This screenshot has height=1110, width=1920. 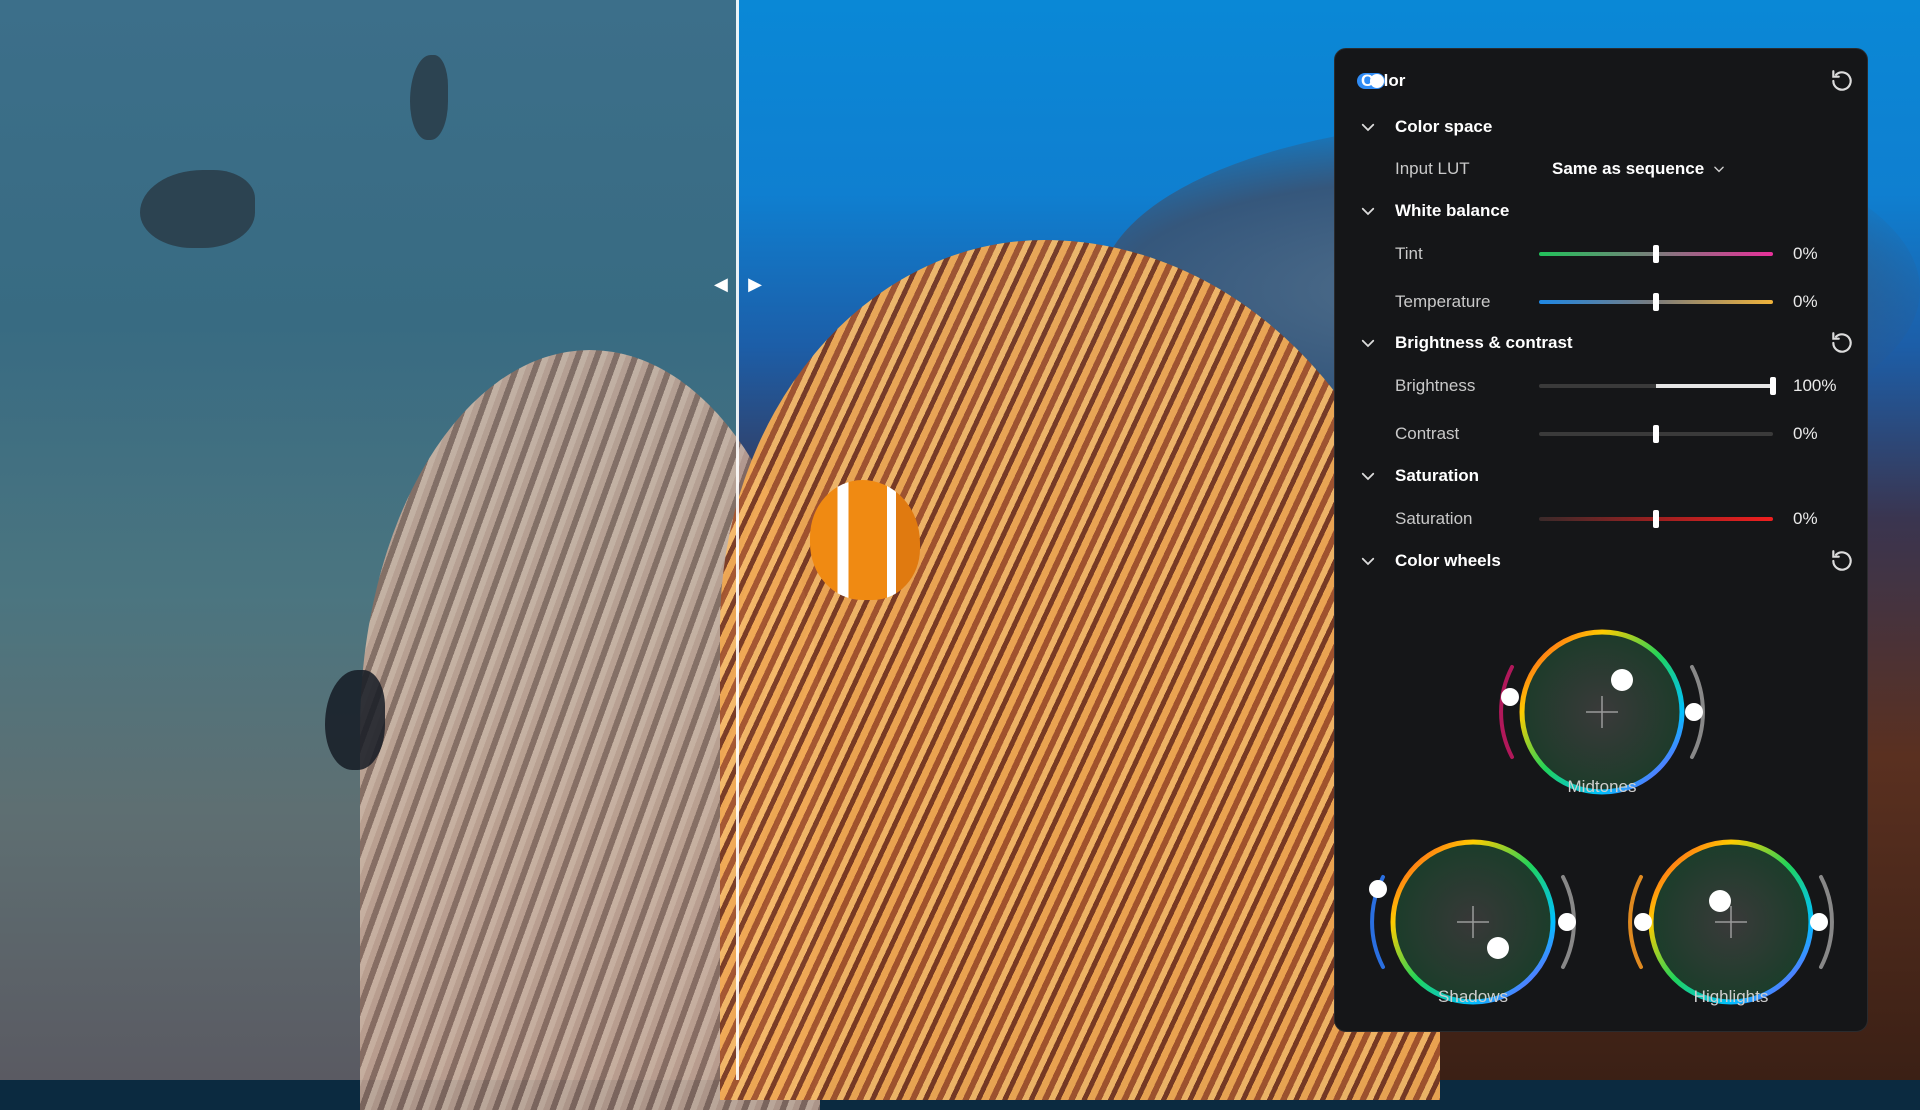 I want to click on highlights-left-handle, so click(x=1643, y=922).